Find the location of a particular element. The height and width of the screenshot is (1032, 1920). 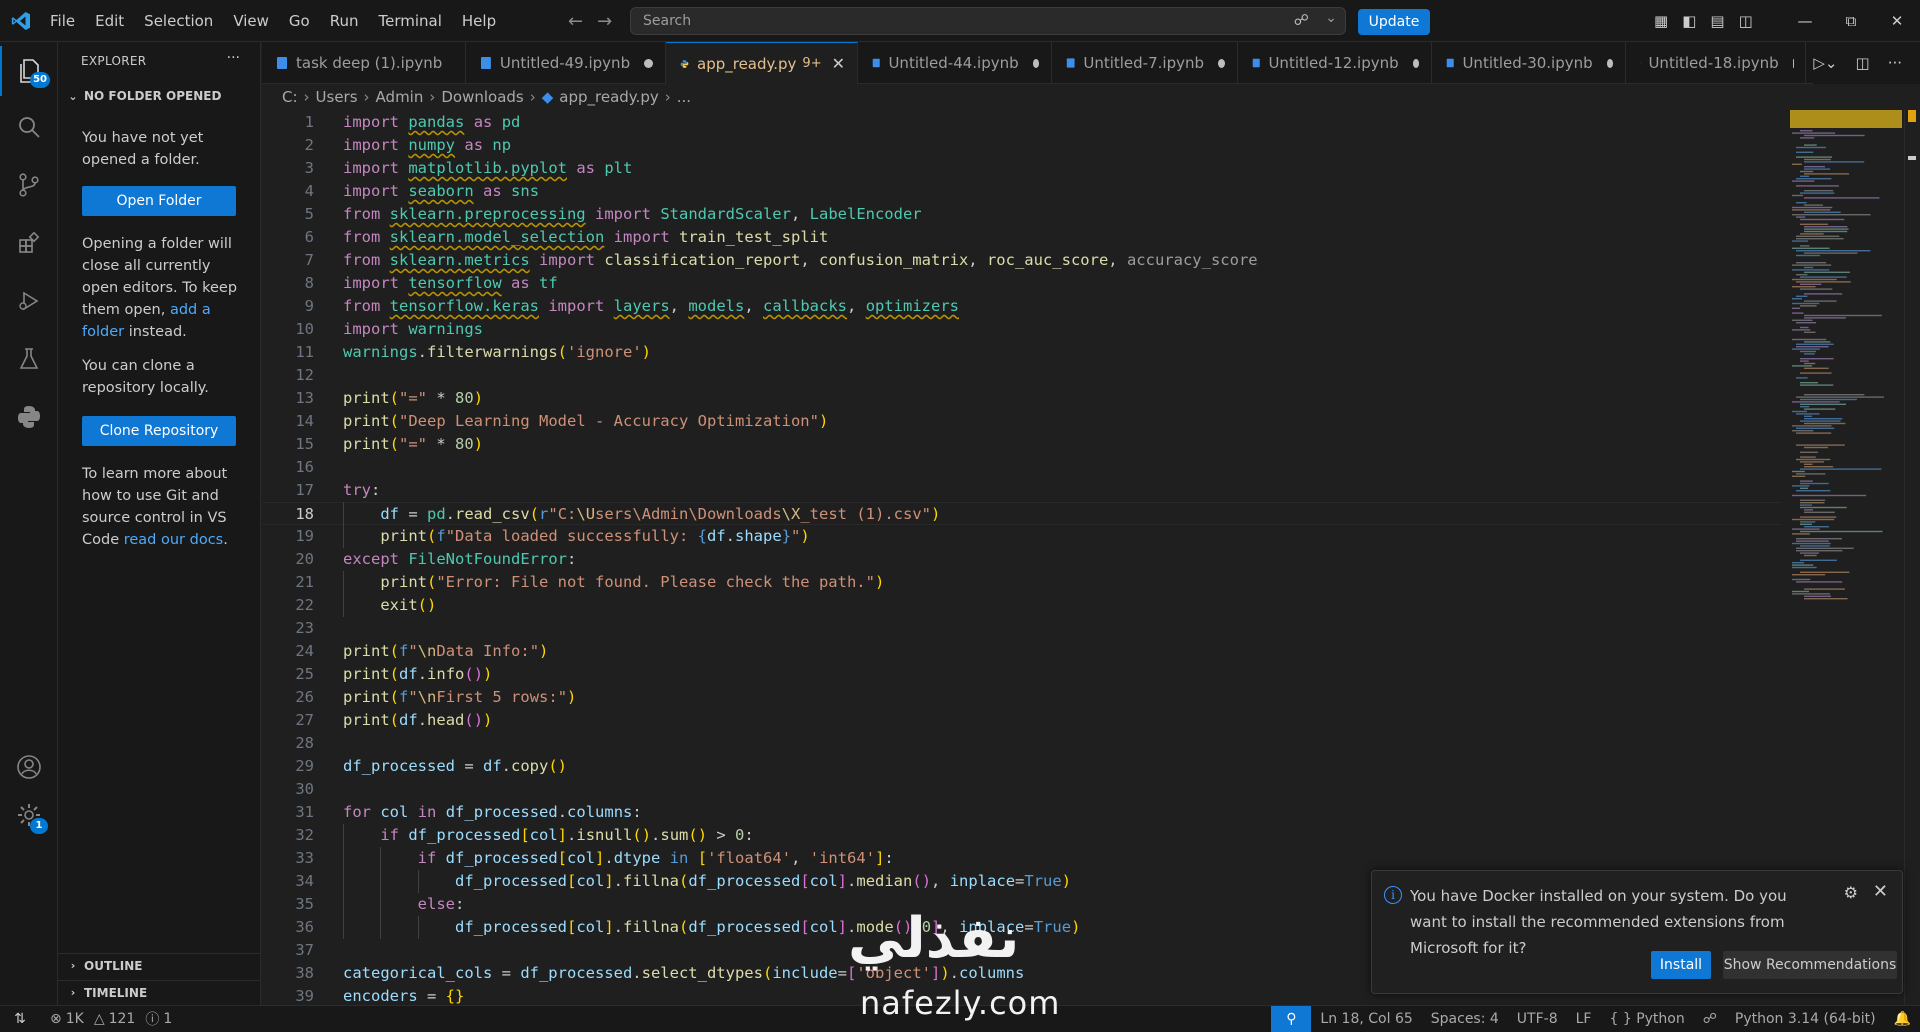

account-icon is located at coordinates (29, 767).